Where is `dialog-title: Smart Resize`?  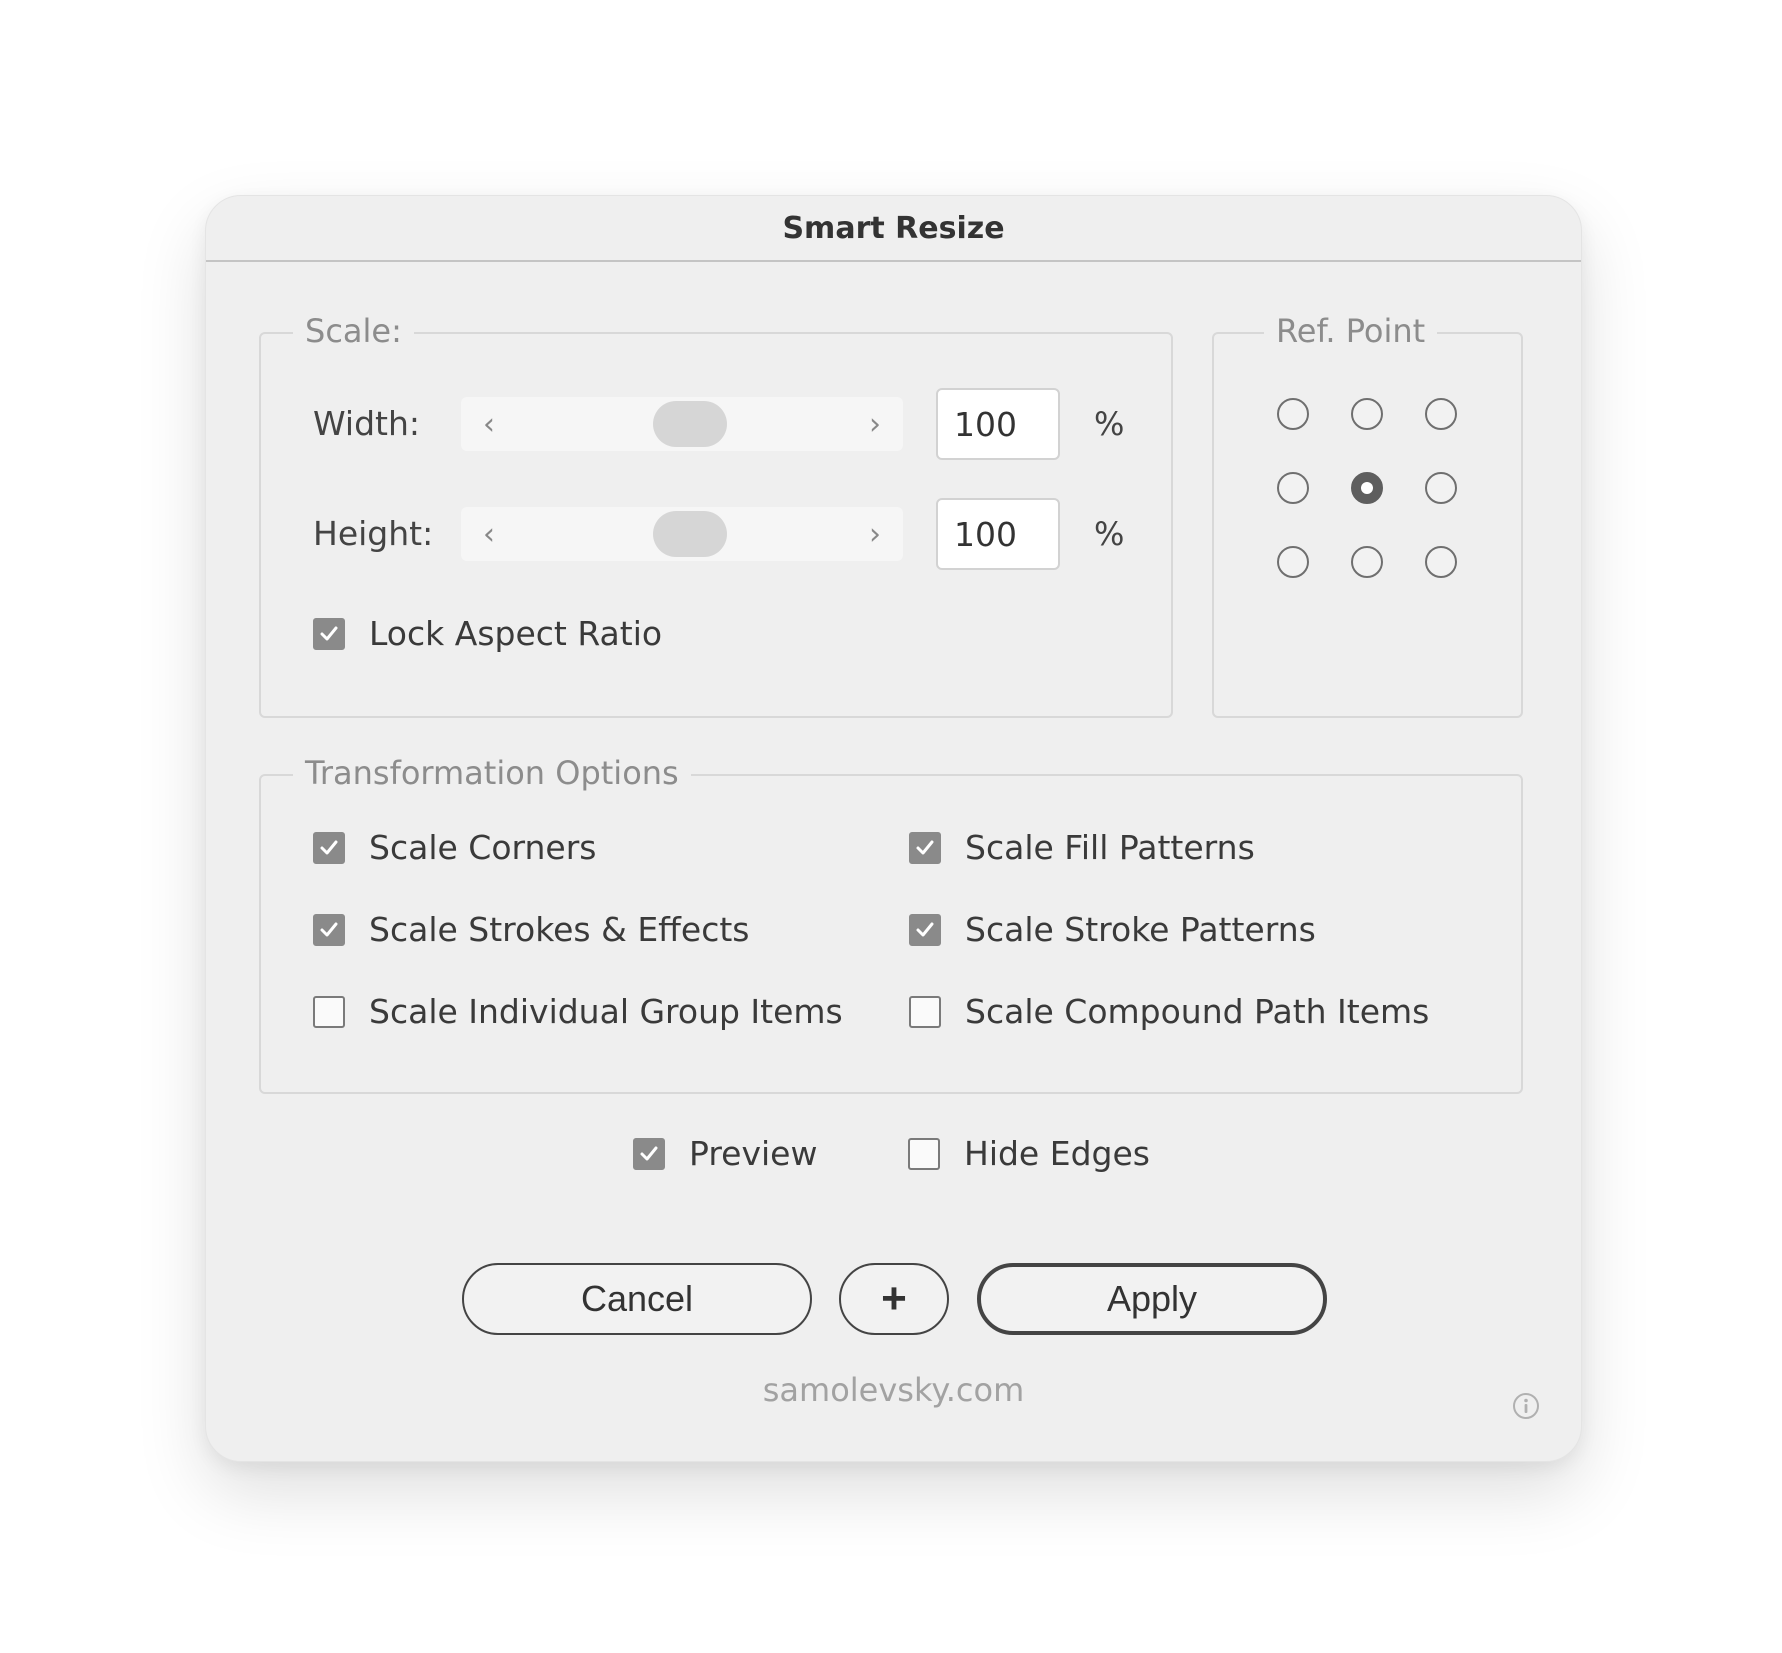
dialog-title: Smart Resize is located at coordinates (893, 228).